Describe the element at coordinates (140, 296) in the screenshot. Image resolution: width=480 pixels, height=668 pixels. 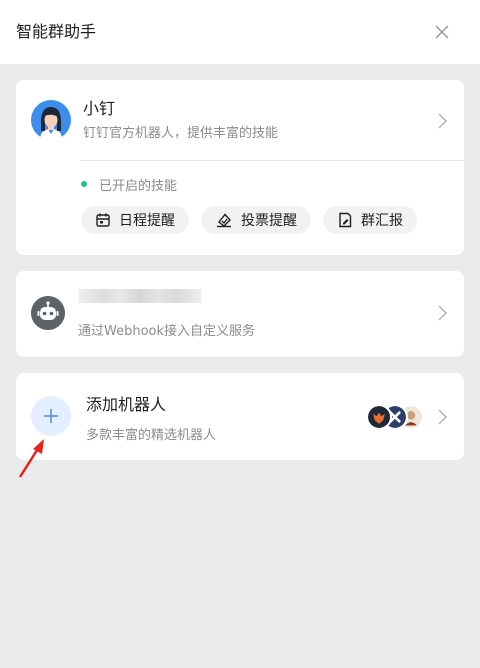
I see `blurred-robot-name` at that location.